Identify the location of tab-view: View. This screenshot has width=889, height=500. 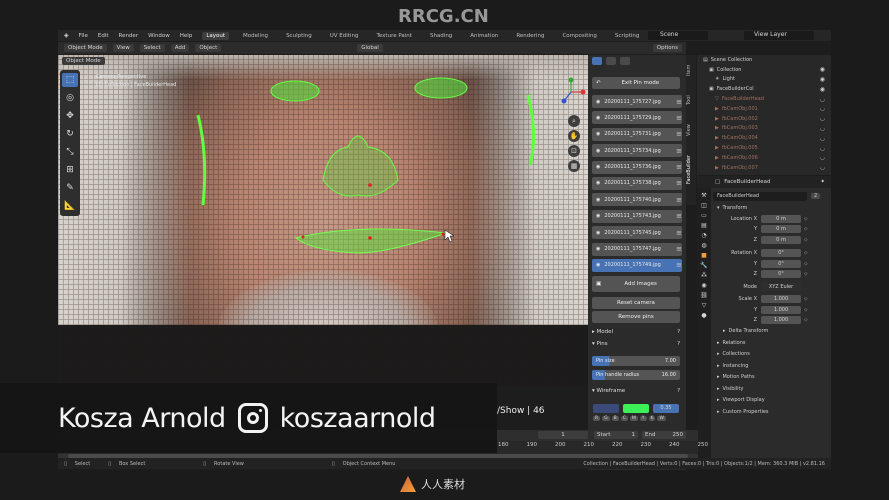
(689, 130).